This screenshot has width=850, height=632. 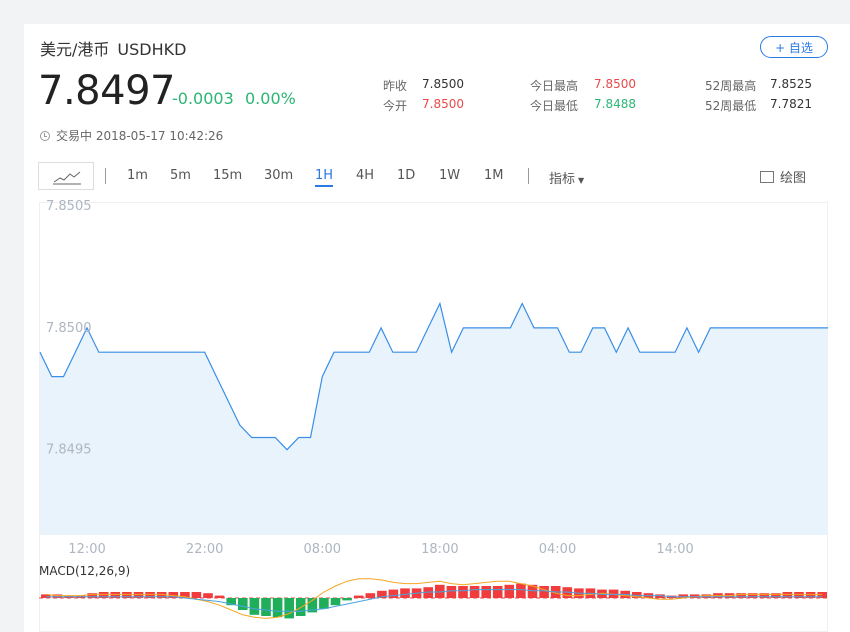 I want to click on prev-close-value: 7.8500, so click(x=443, y=84).